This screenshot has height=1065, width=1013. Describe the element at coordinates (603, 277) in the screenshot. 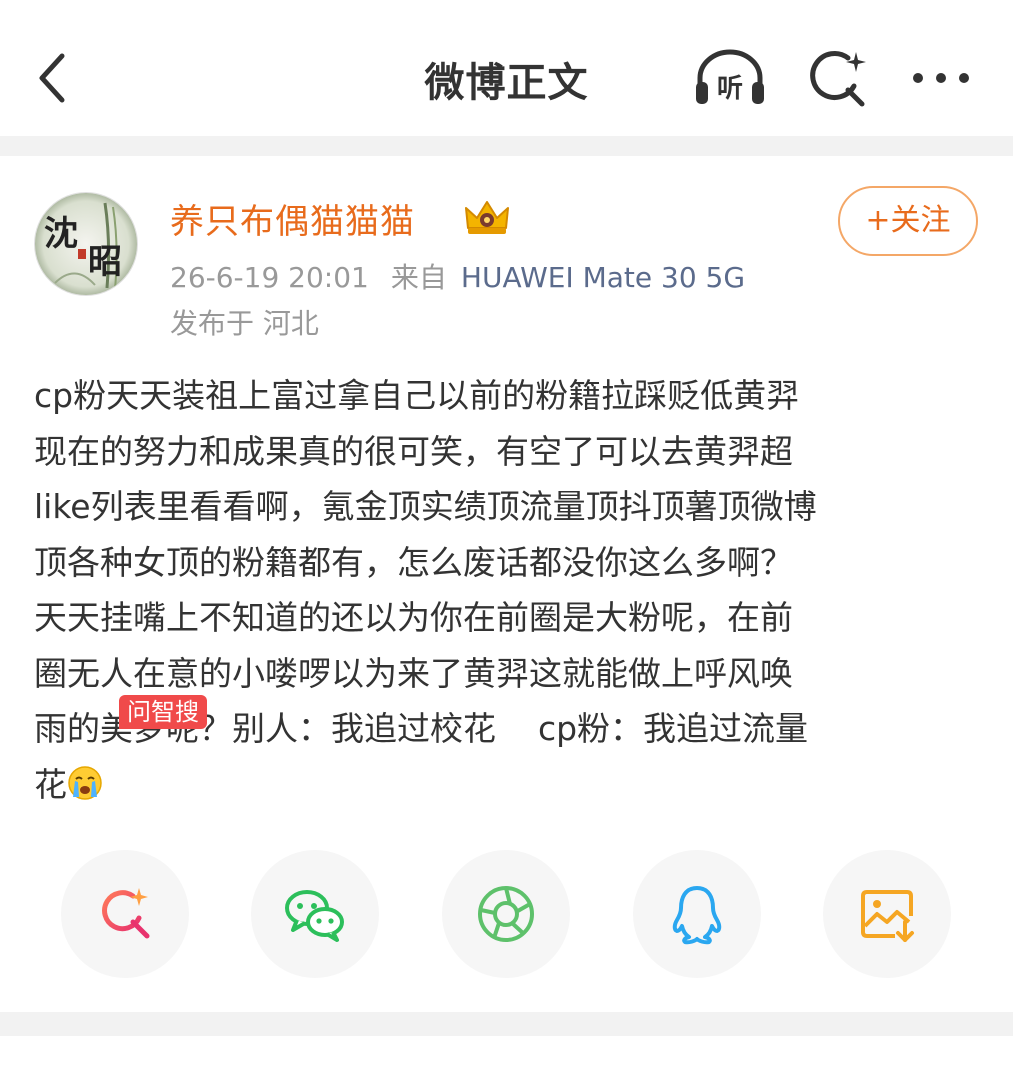

I see `device-name: HUAWEI Mate 30 5G` at that location.